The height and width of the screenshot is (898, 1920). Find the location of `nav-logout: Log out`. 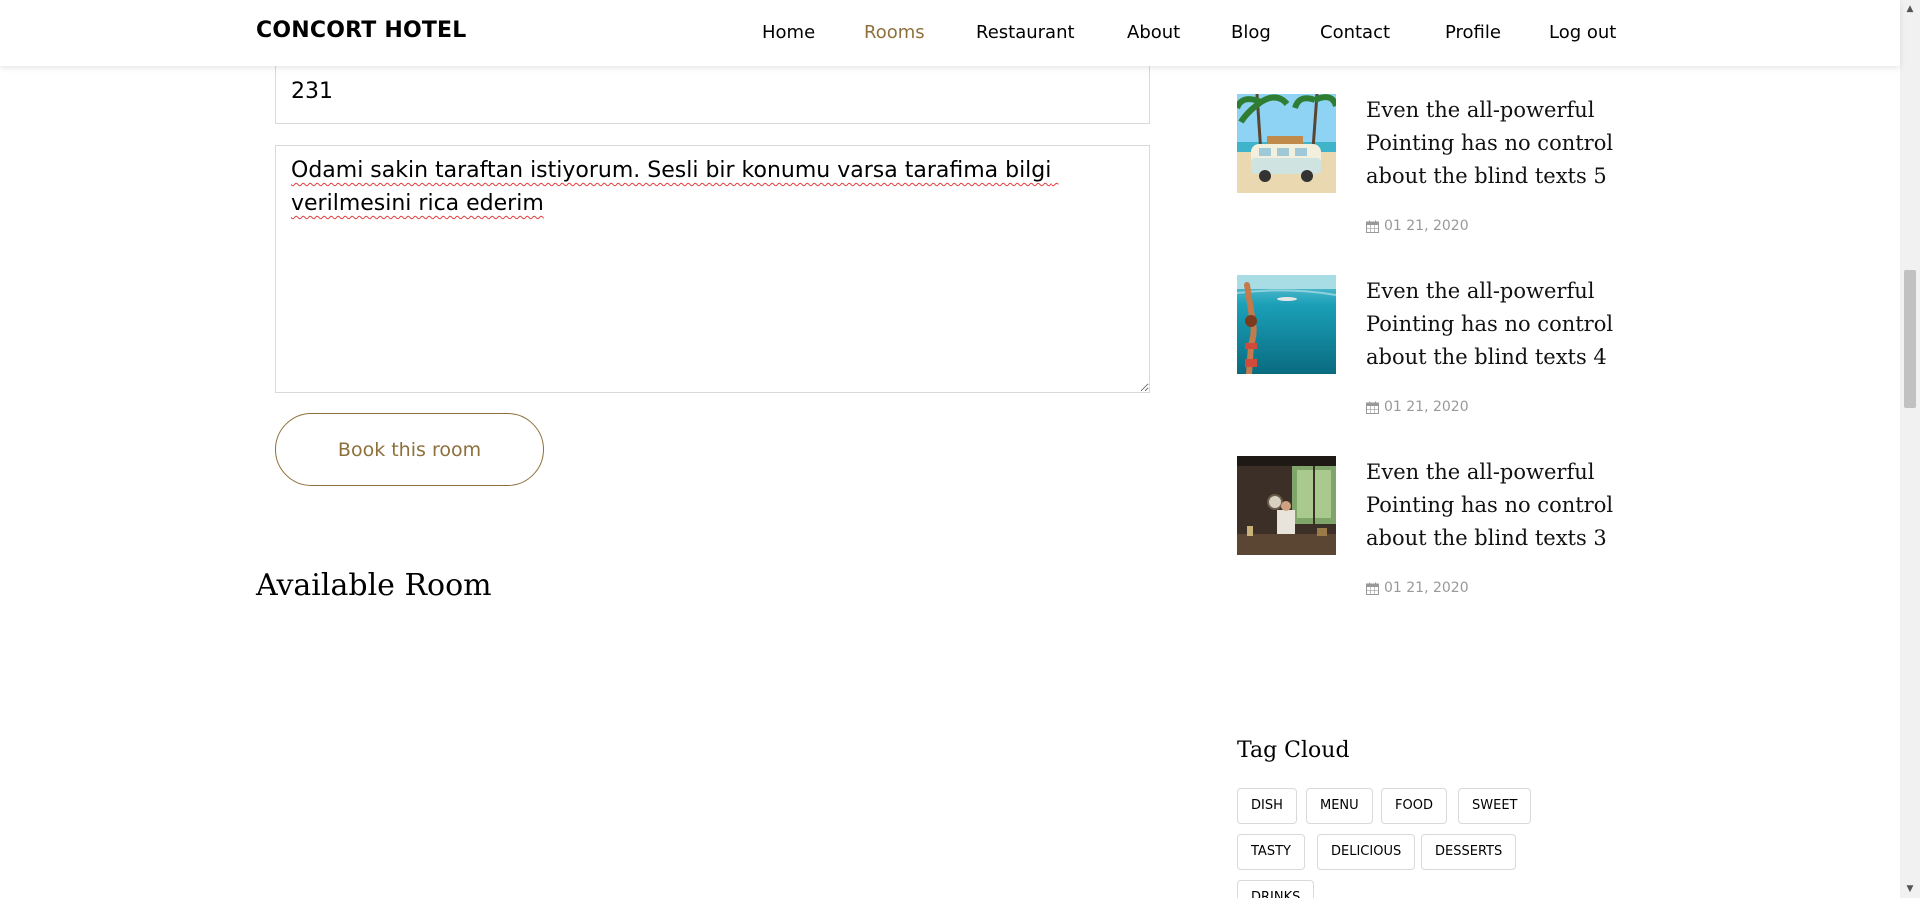

nav-logout: Log out is located at coordinates (1582, 32).